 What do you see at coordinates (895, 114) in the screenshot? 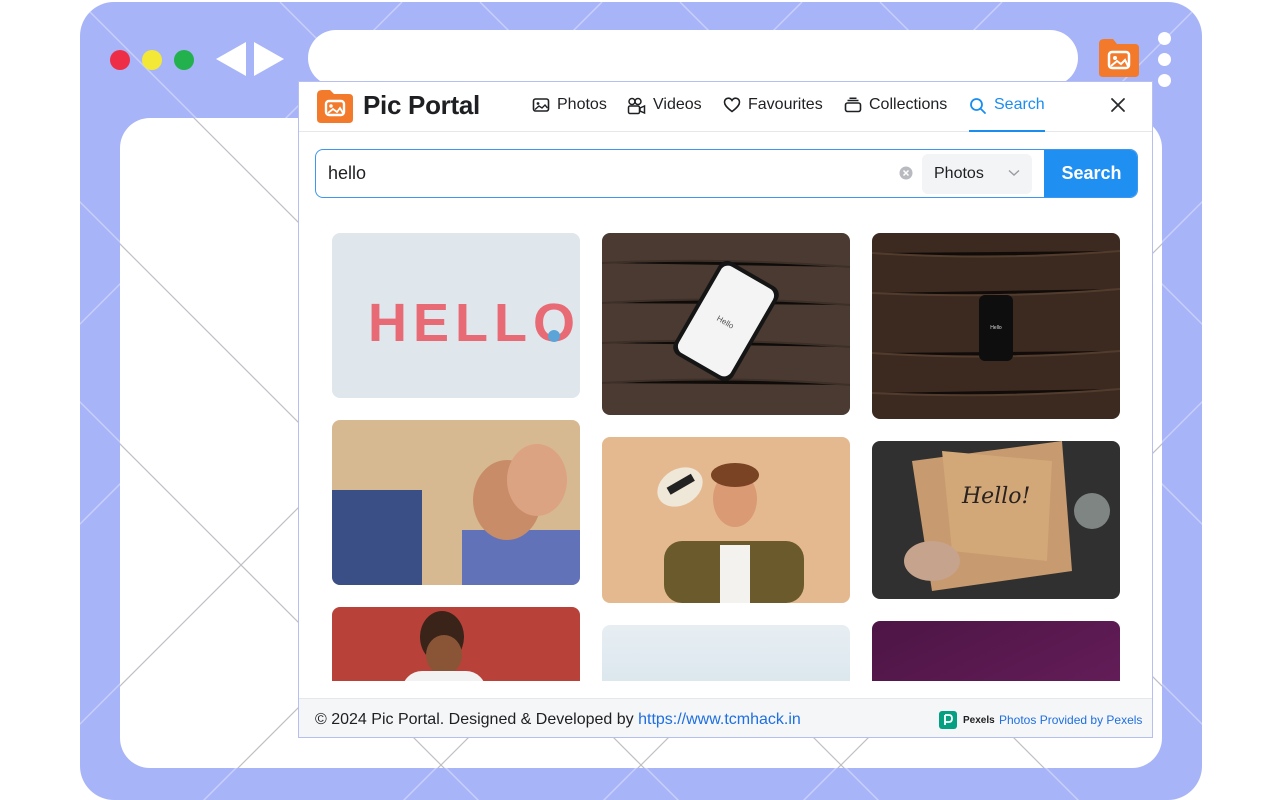
I see `tab-collections: Collections` at bounding box center [895, 114].